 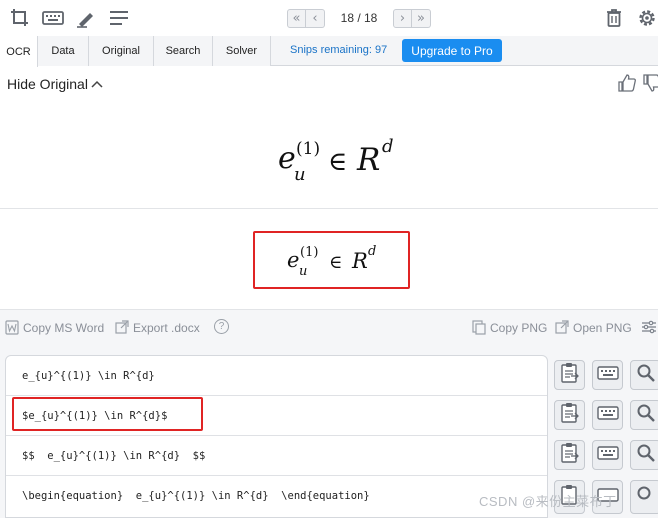 I want to click on snips-remaining: Snips remaining: 97, so click(x=339, y=50).